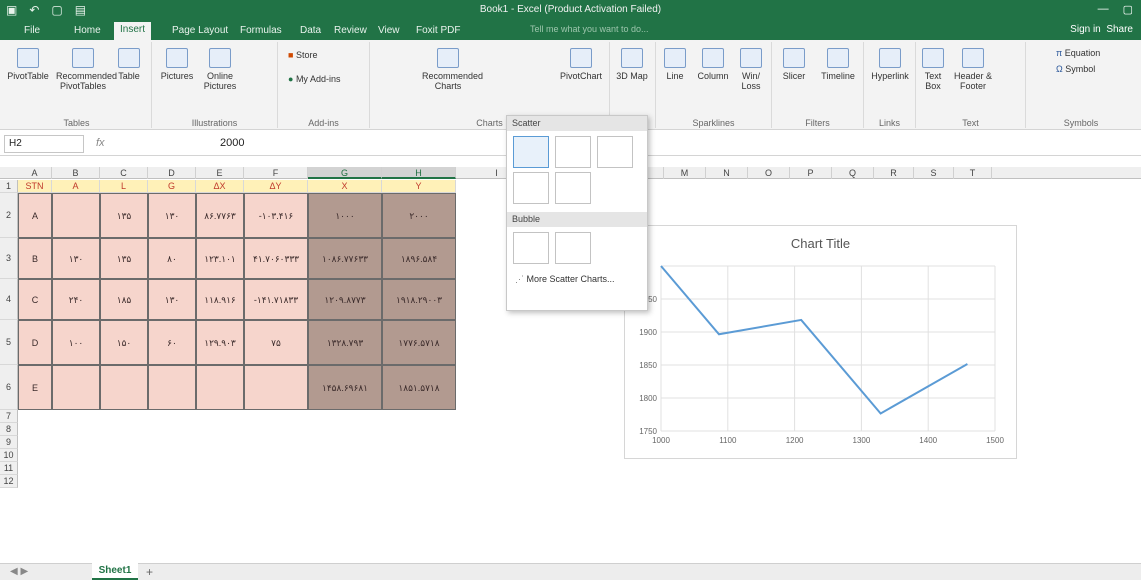  Describe the element at coordinates (419, 258) in the screenshot. I see `data-cell: ۱۸۹۶.۵۸۴` at that location.